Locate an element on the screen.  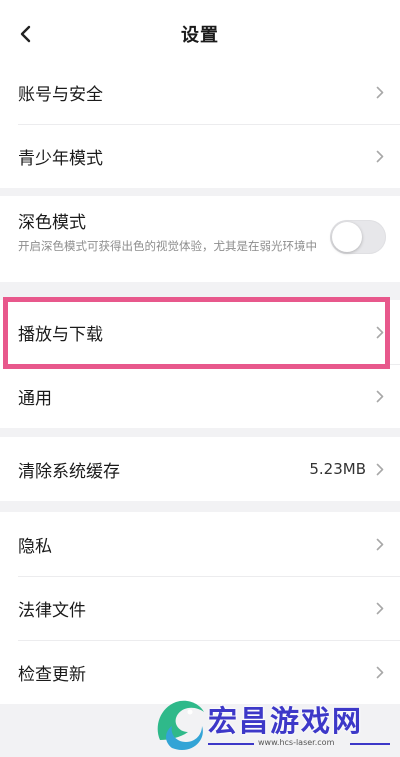
watermark-title: 宏昌游戏网 is located at coordinates (286, 721).